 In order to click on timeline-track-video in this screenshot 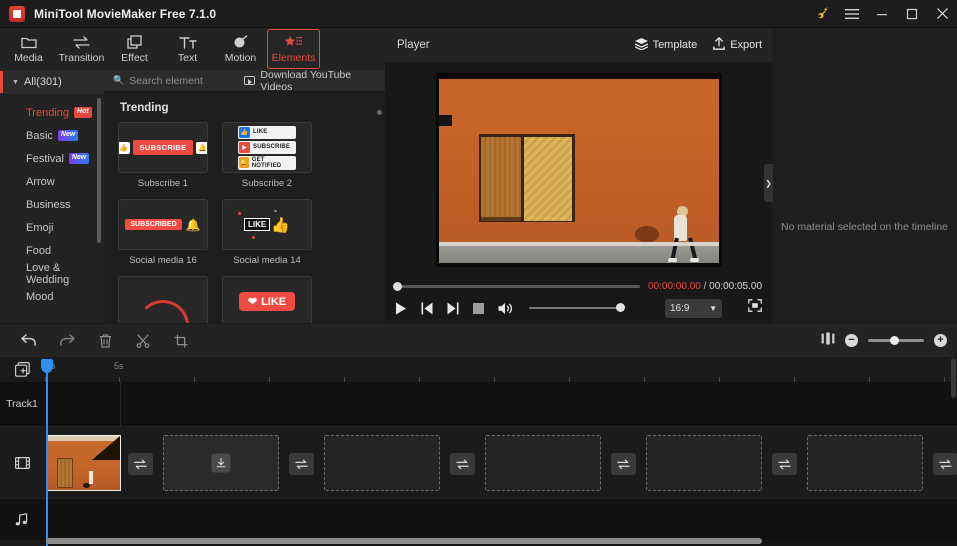, I will do `click(478, 463)`.